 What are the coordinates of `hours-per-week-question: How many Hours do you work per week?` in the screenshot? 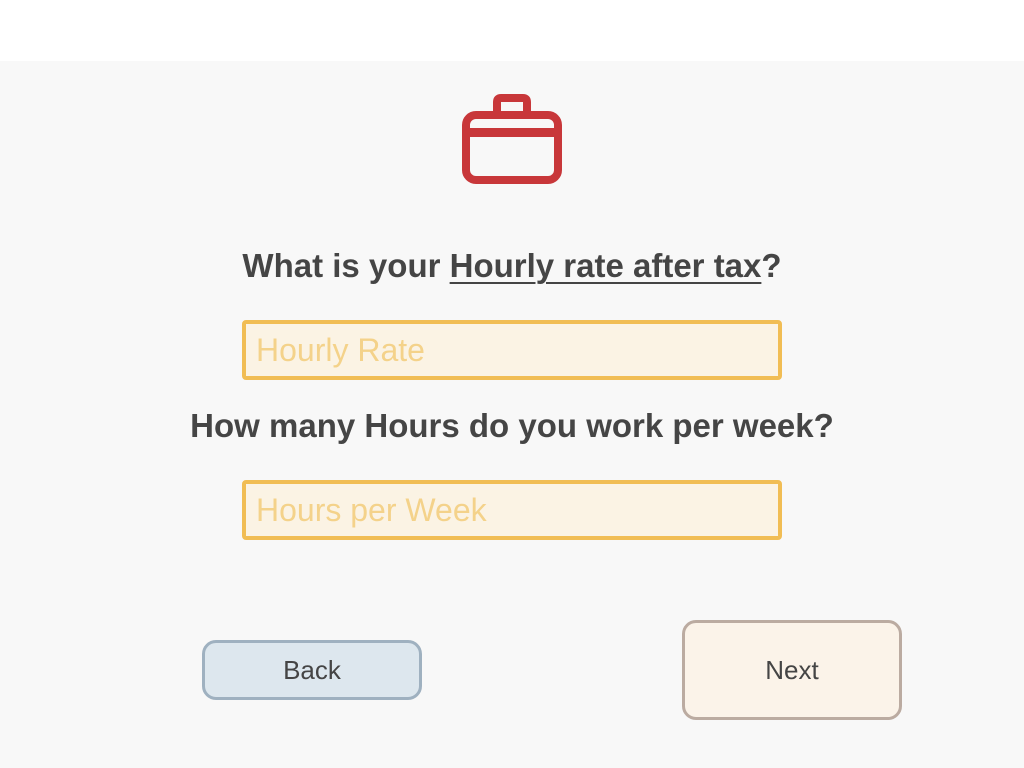 It's located at (512, 425).